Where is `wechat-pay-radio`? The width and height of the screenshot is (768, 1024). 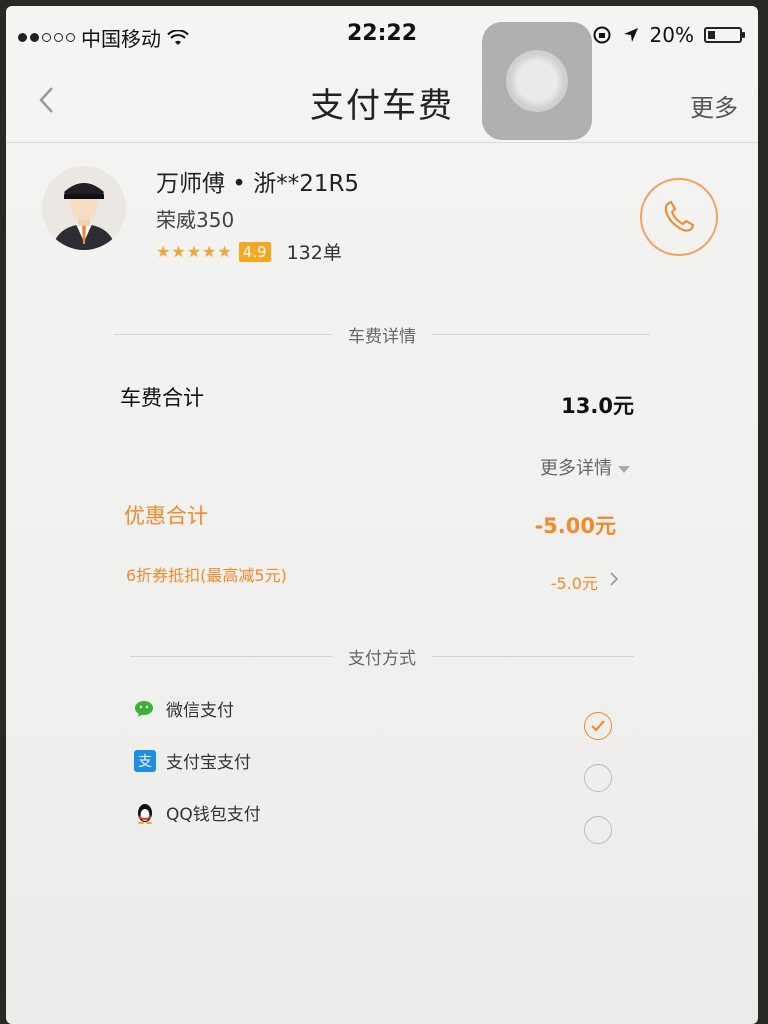
wechat-pay-radio is located at coordinates (598, 726).